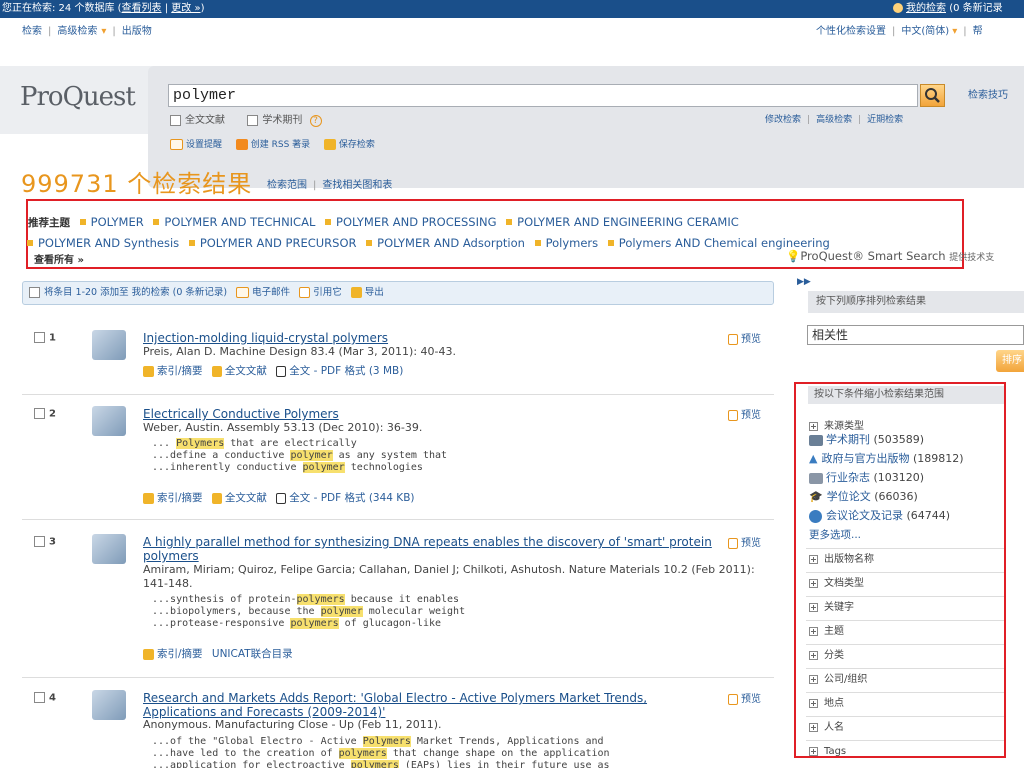 The image size is (1024, 768). What do you see at coordinates (185, 8) in the screenshot?
I see `change-databases-link: 更改 »` at bounding box center [185, 8].